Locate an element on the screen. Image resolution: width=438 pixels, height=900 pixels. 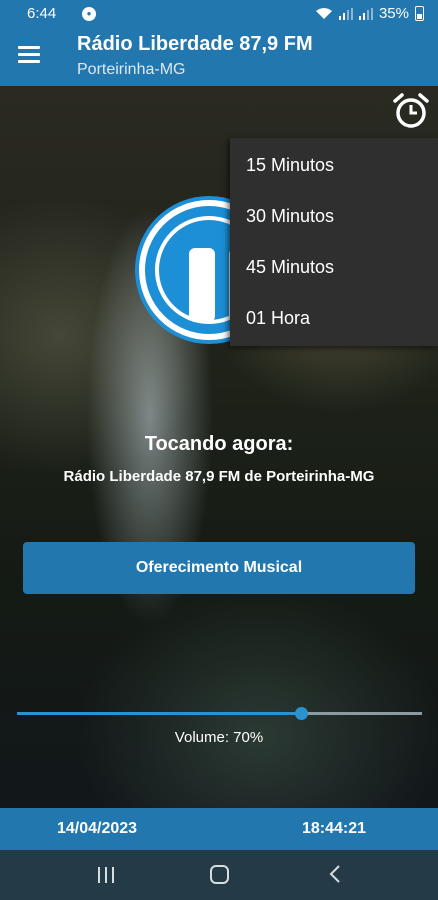
offer-music-button: Oferecimento Musical is located at coordinates (219, 568).